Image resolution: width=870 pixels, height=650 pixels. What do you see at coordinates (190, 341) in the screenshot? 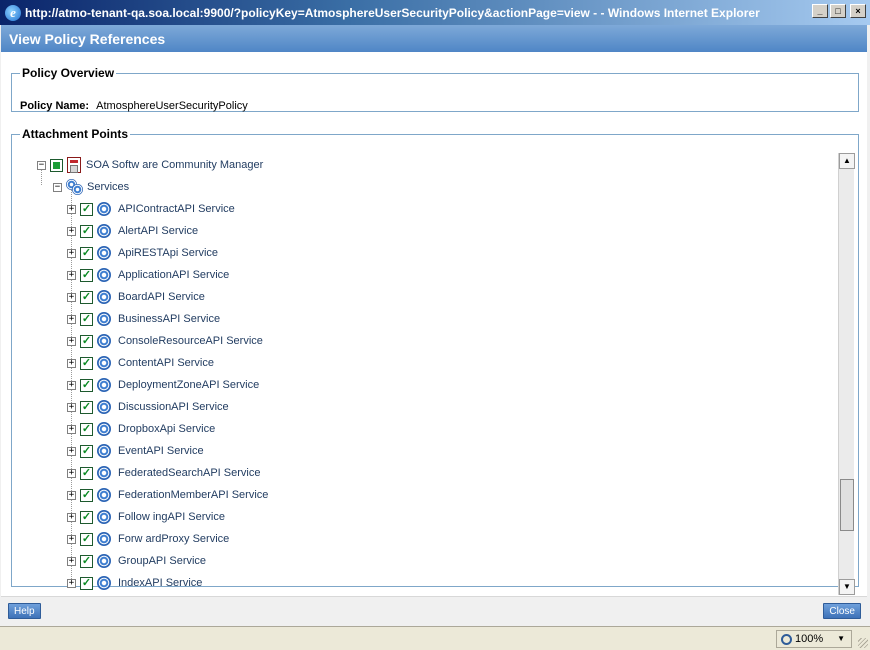
I see `tree-node-label: ConsoleResourceAPI Service` at bounding box center [190, 341].